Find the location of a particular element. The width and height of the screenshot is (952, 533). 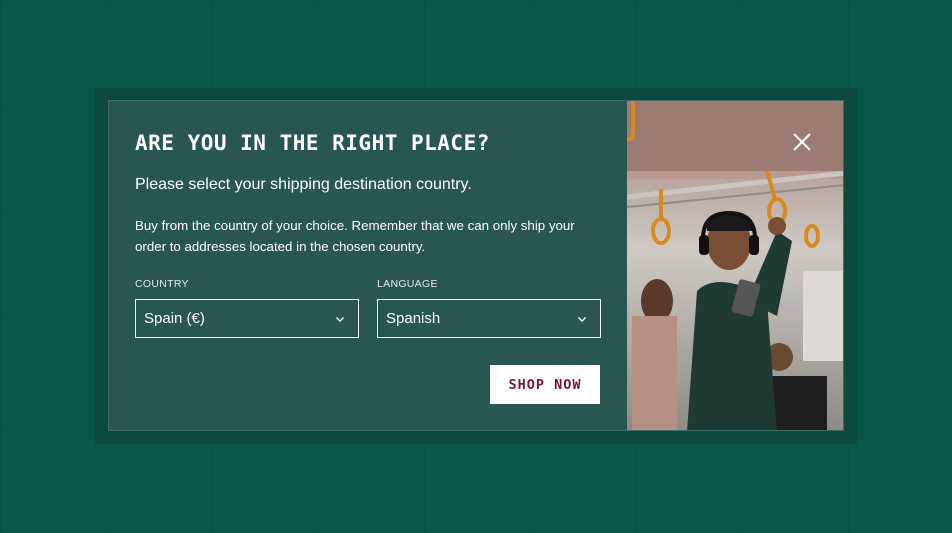

country-select-value: Spain (€) is located at coordinates (174, 318).